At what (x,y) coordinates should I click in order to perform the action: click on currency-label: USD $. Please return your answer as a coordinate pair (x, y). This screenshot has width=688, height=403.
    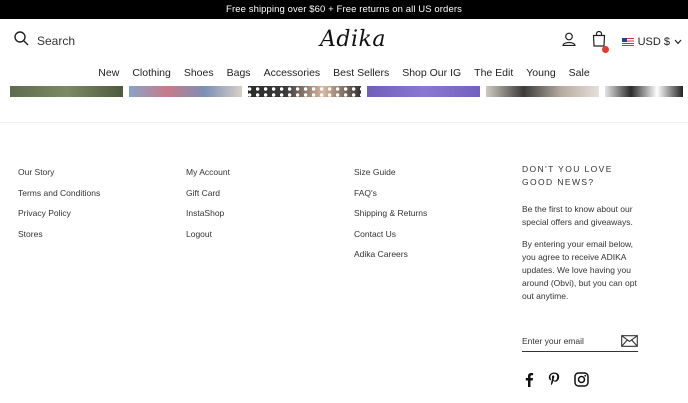
    Looking at the image, I should click on (653, 41).